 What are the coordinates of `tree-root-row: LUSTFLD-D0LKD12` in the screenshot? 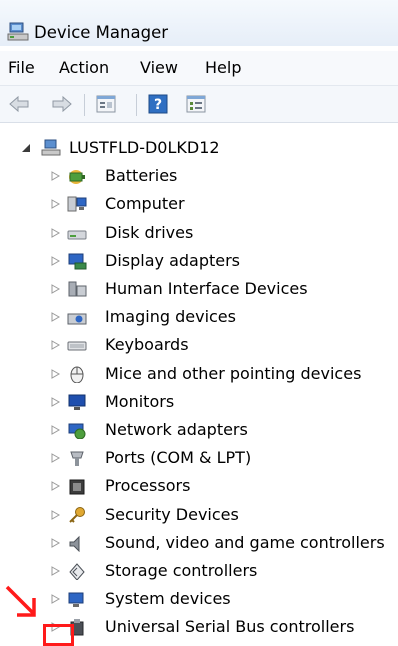 It's located at (199, 148).